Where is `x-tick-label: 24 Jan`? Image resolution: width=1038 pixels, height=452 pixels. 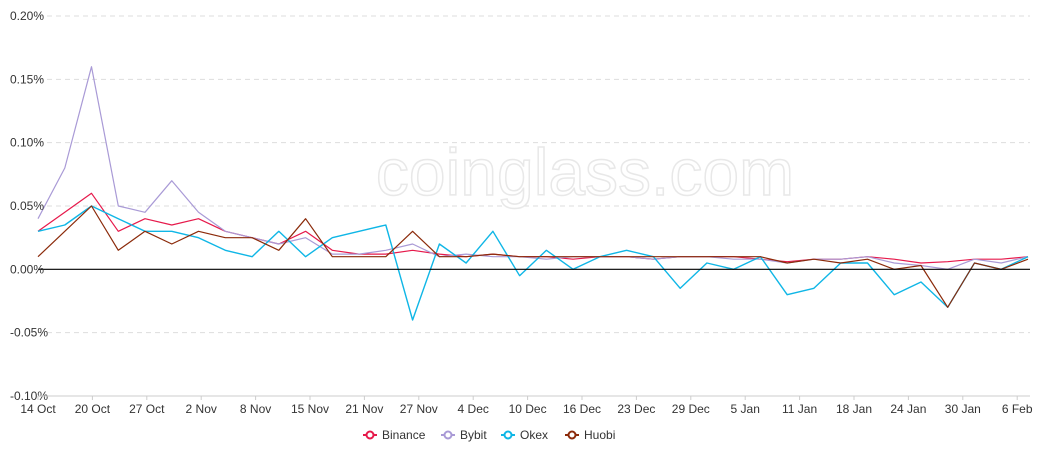
x-tick-label: 24 Jan is located at coordinates (908, 409).